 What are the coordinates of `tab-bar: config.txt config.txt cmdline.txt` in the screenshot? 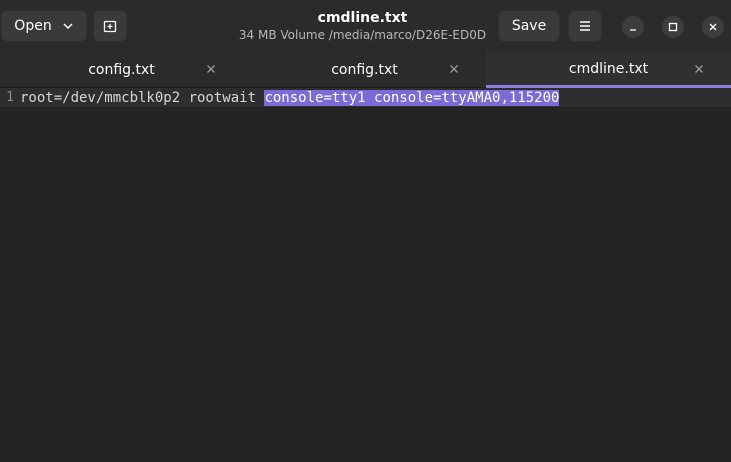 It's located at (365, 70).